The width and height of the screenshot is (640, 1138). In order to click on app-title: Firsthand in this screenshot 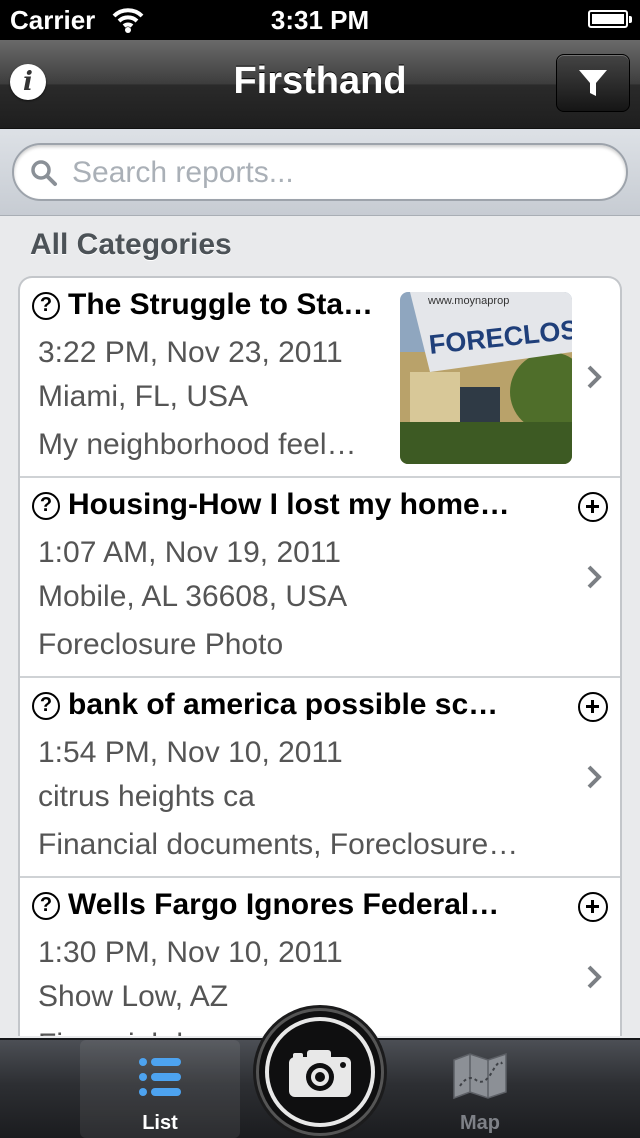, I will do `click(320, 81)`.